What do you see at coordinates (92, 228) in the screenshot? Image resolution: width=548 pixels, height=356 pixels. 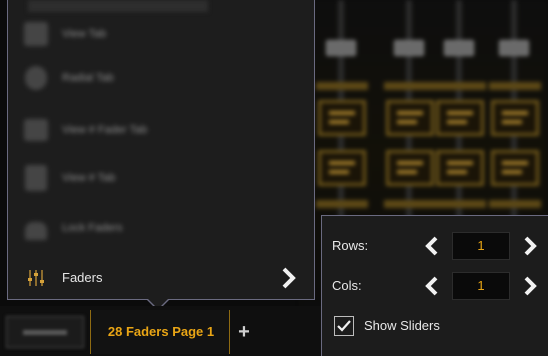 I see `menu-item-label: Lock Faders` at bounding box center [92, 228].